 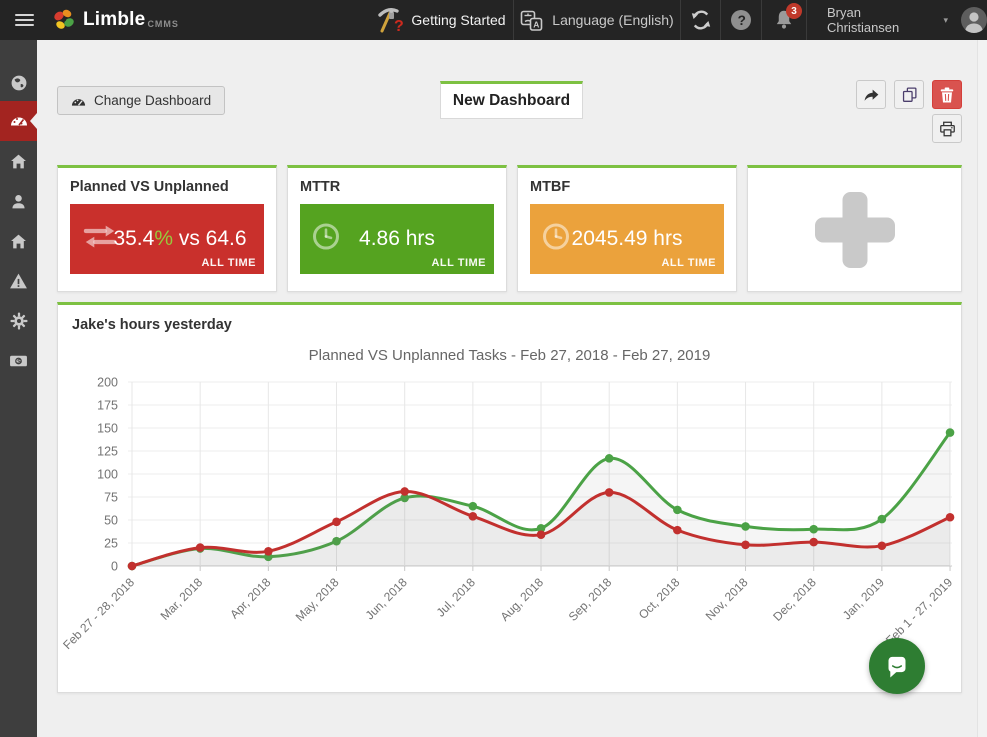 What do you see at coordinates (320, 187) in the screenshot?
I see `kpi-title: MTTR` at bounding box center [320, 187].